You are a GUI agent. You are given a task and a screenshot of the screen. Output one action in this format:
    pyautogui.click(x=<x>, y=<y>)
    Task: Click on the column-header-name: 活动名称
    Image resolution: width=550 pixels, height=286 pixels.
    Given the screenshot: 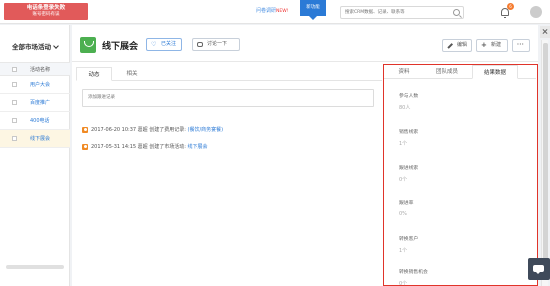 What is the action you would take?
    pyautogui.click(x=40, y=70)
    